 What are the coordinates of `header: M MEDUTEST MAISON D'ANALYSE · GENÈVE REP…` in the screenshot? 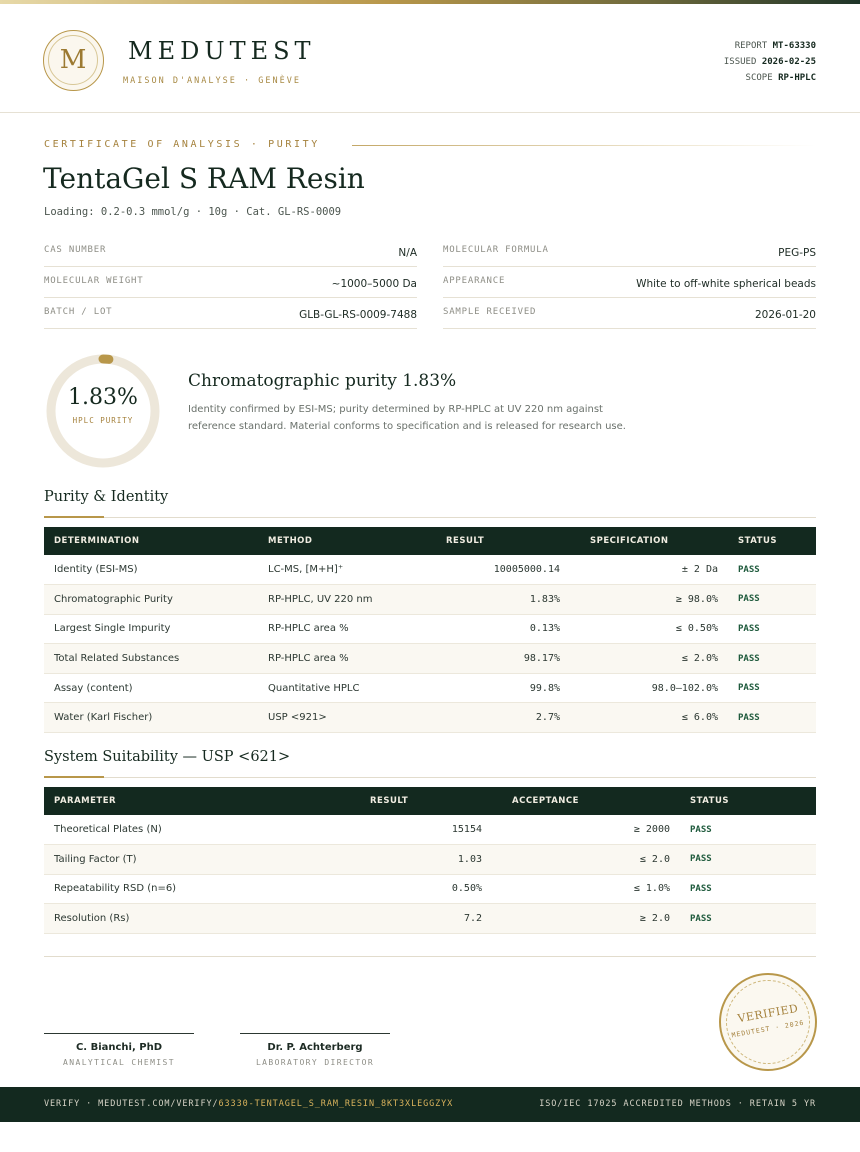 It's located at (430, 58).